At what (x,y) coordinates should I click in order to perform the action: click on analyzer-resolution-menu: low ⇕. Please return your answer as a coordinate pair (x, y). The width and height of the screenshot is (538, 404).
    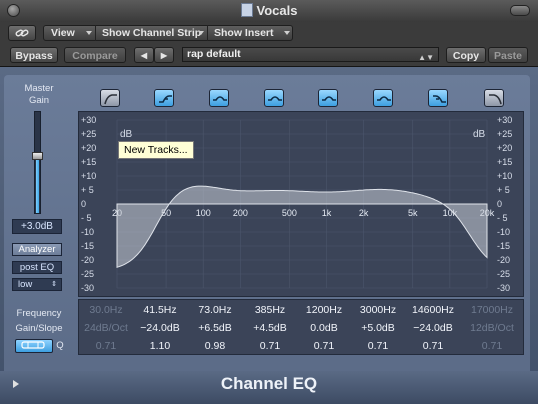
    Looking at the image, I should click on (37, 284).